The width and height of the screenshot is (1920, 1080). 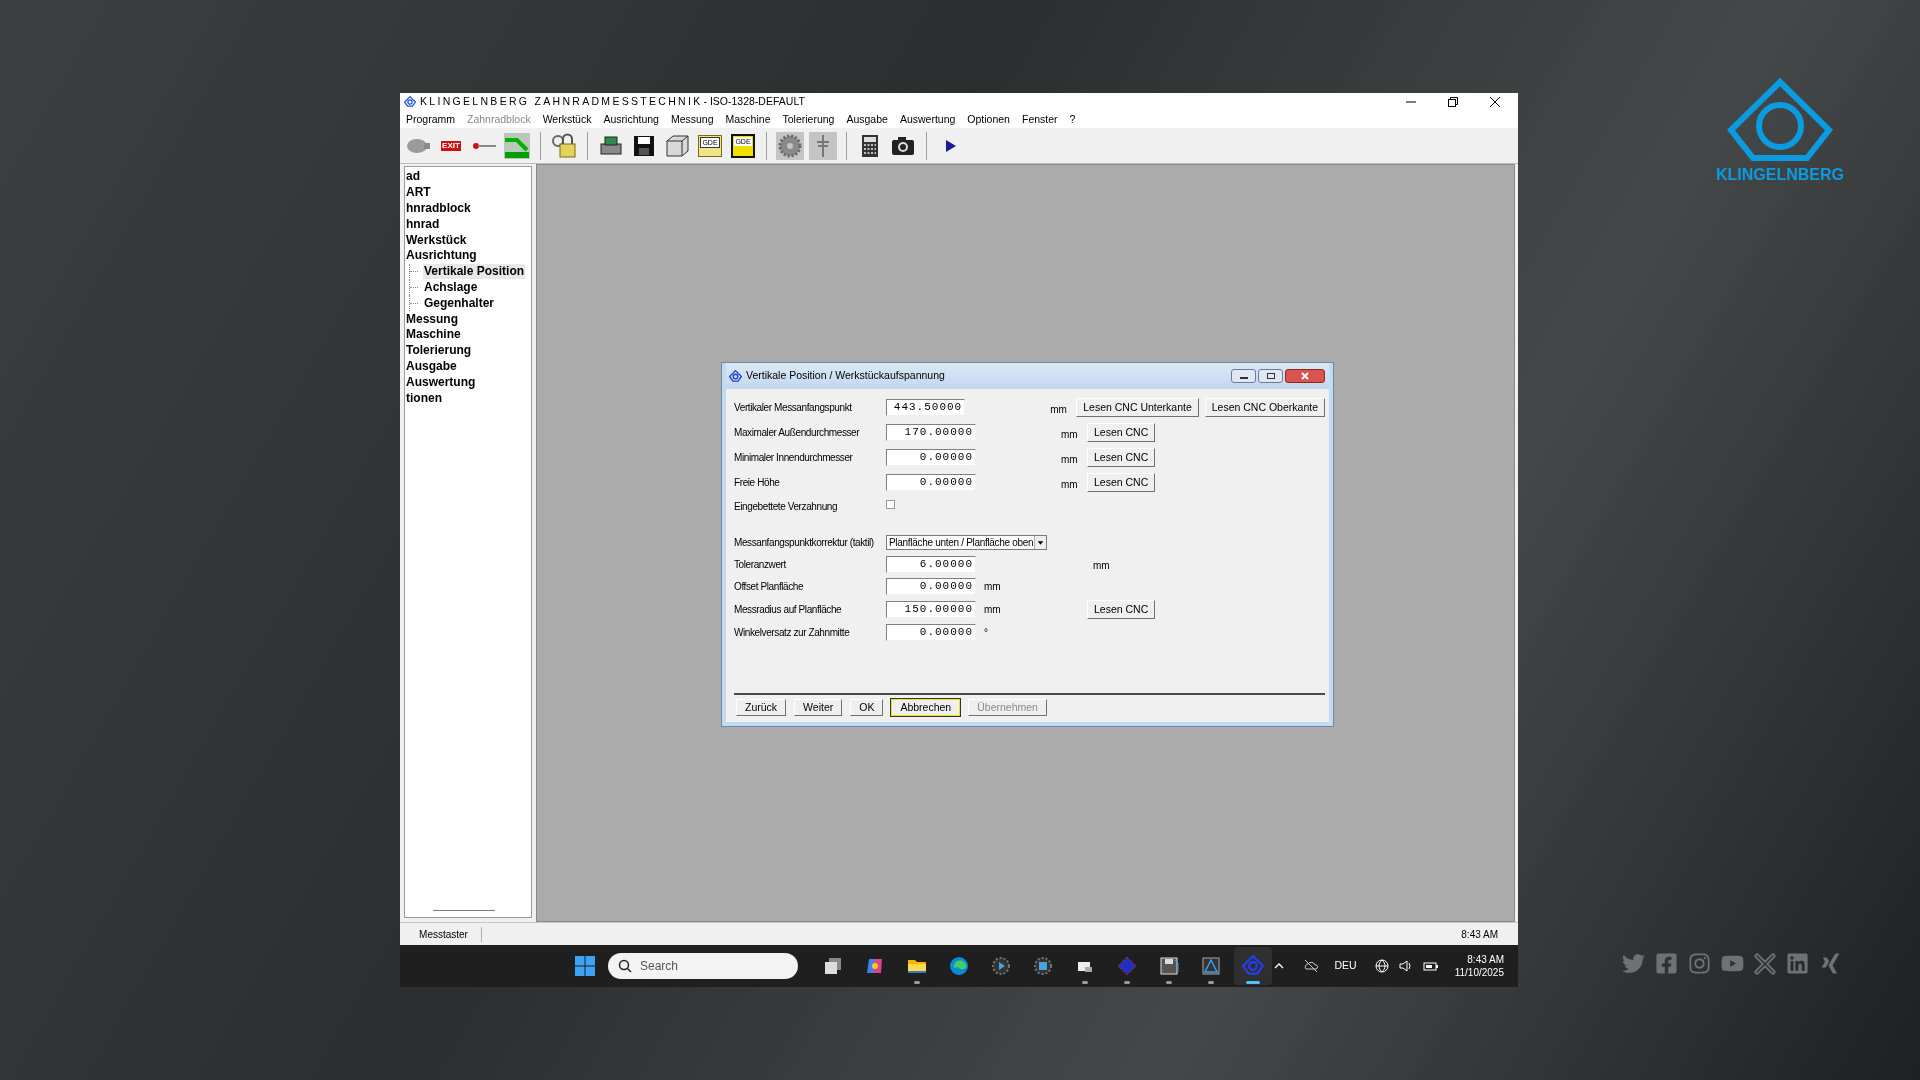 What do you see at coordinates (459, 303) in the screenshot?
I see `tree-item: Gegenhalter` at bounding box center [459, 303].